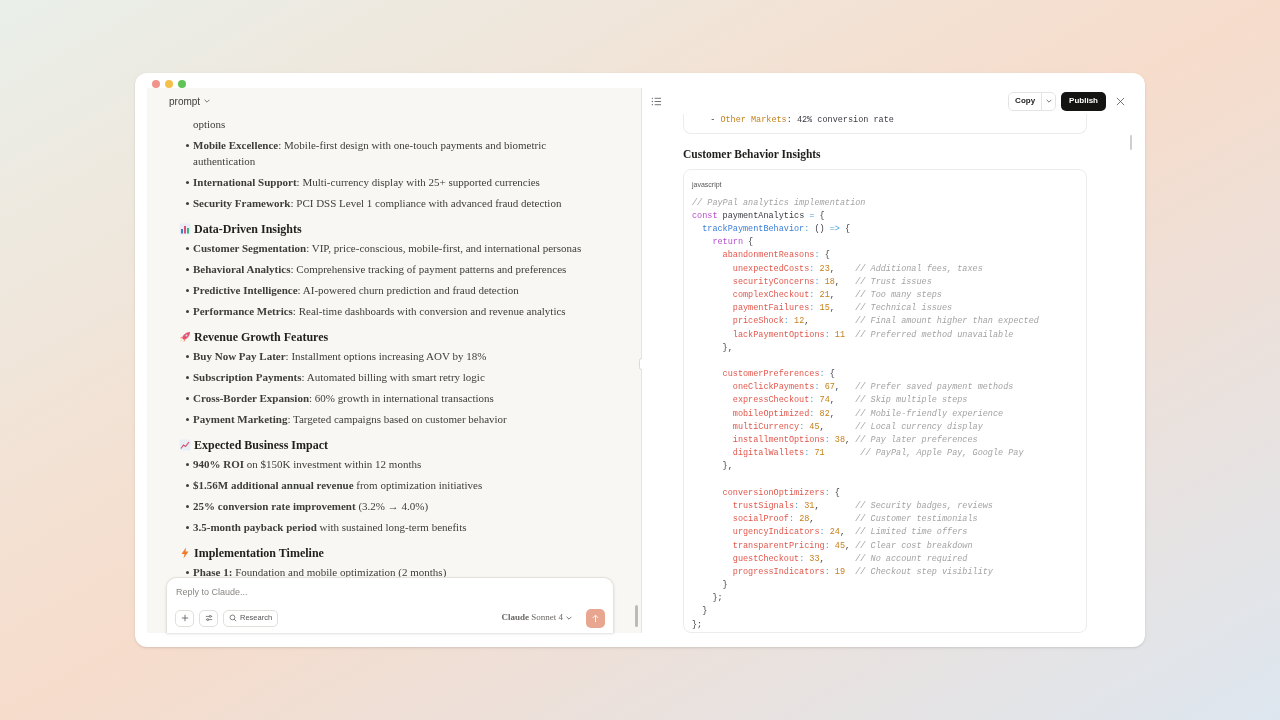 The image size is (1280, 720). What do you see at coordinates (343, 398) in the screenshot?
I see `list-item-text: Cross-Border Expansion: 60% growth in international transactions` at bounding box center [343, 398].